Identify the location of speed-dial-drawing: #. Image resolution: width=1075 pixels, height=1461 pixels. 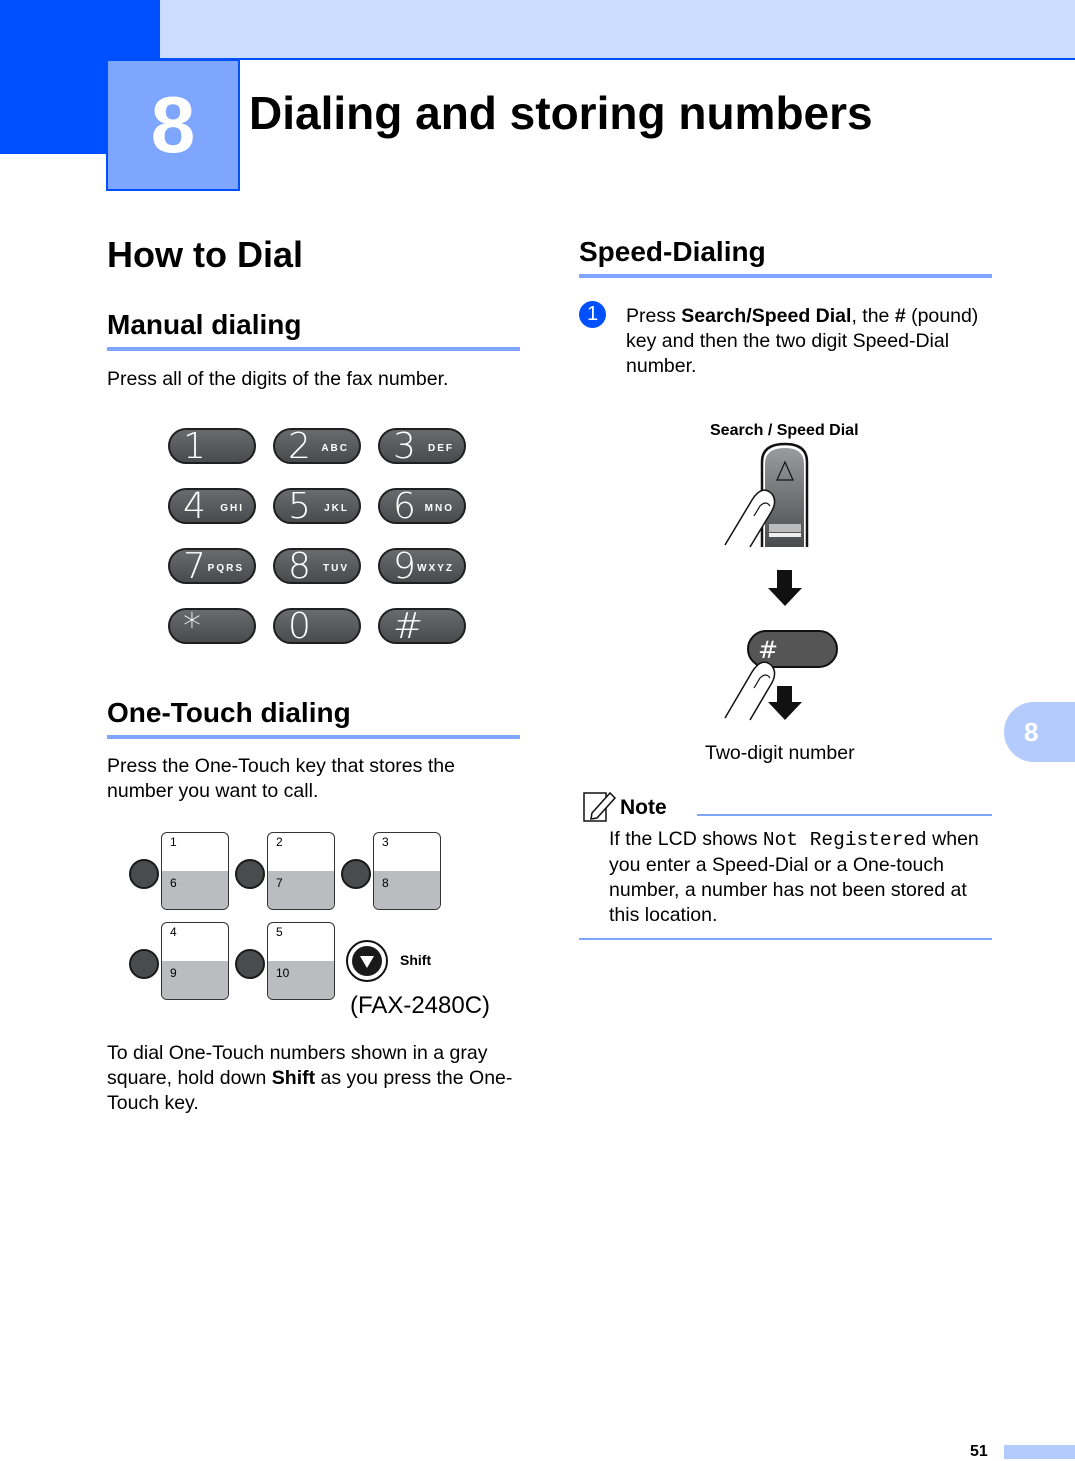
(781, 581).